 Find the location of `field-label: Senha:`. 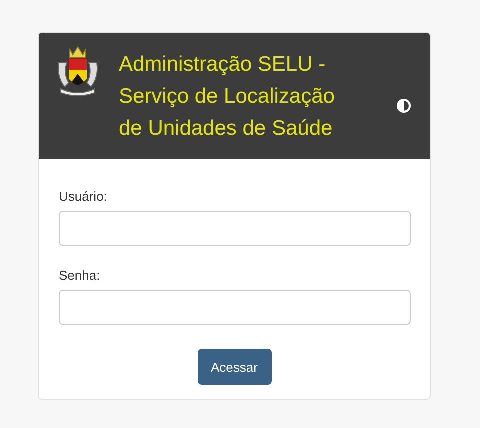

field-label: Senha: is located at coordinates (80, 276).